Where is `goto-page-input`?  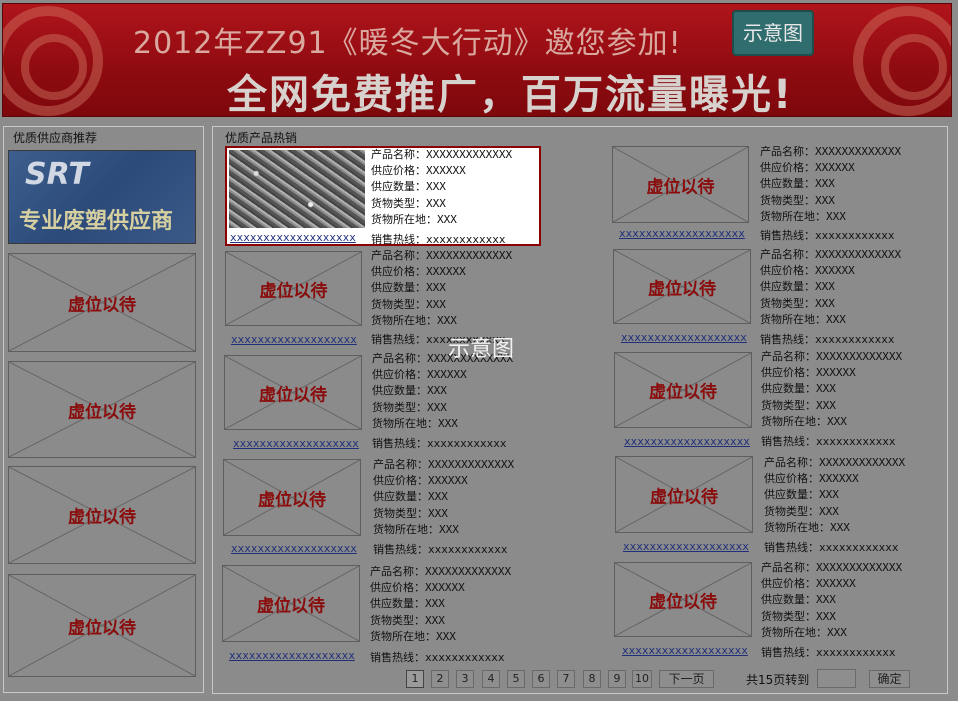 goto-page-input is located at coordinates (836, 678).